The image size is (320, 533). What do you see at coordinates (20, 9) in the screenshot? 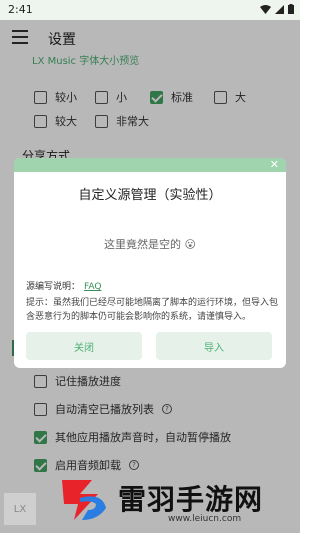
I see `status-time: 2:41` at bounding box center [20, 9].